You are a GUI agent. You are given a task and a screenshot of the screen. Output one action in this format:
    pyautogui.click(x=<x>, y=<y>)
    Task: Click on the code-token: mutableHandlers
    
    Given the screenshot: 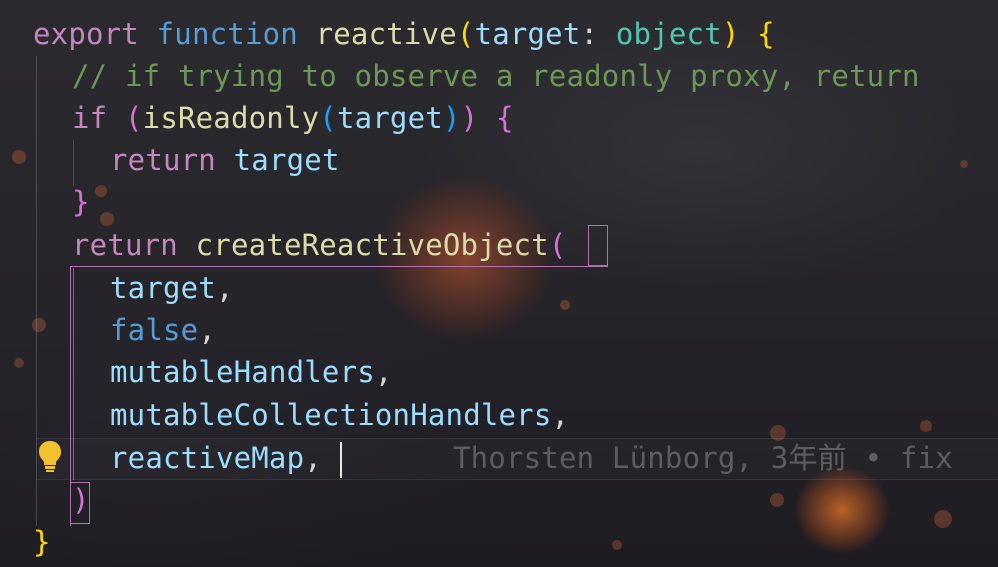 What is the action you would take?
    pyautogui.click(x=242, y=372)
    